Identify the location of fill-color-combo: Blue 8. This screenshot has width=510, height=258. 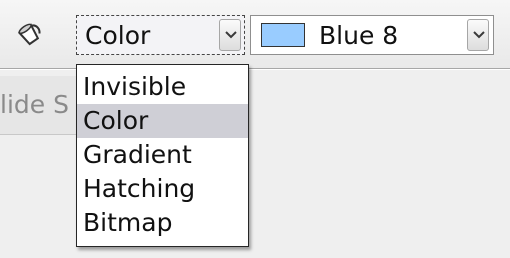
(372, 35).